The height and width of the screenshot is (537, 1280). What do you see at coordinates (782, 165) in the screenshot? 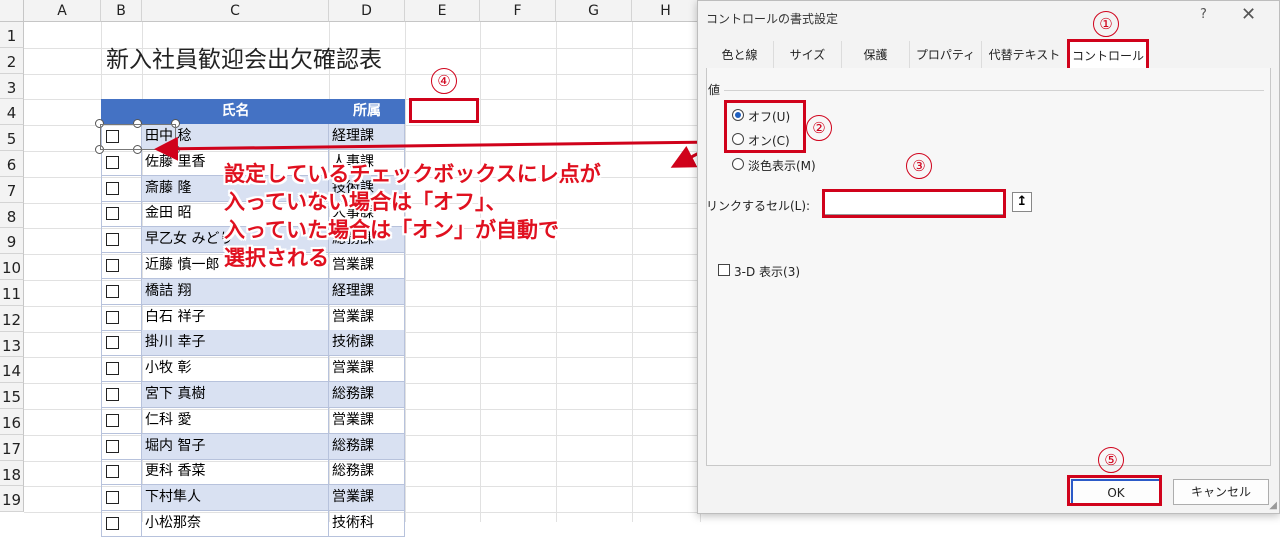
I see `radio-mixed-label: 淡色表示(M)` at bounding box center [782, 165].